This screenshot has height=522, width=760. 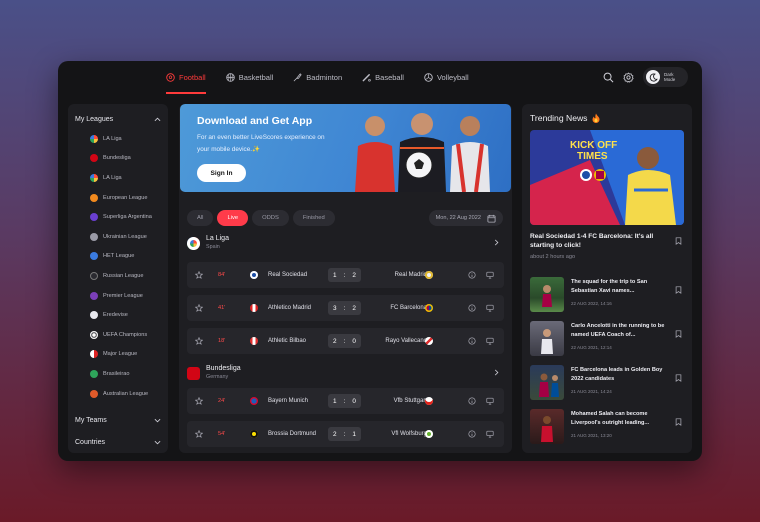 What do you see at coordinates (94, 354) in the screenshot?
I see `major-league-logo-icon` at bounding box center [94, 354].